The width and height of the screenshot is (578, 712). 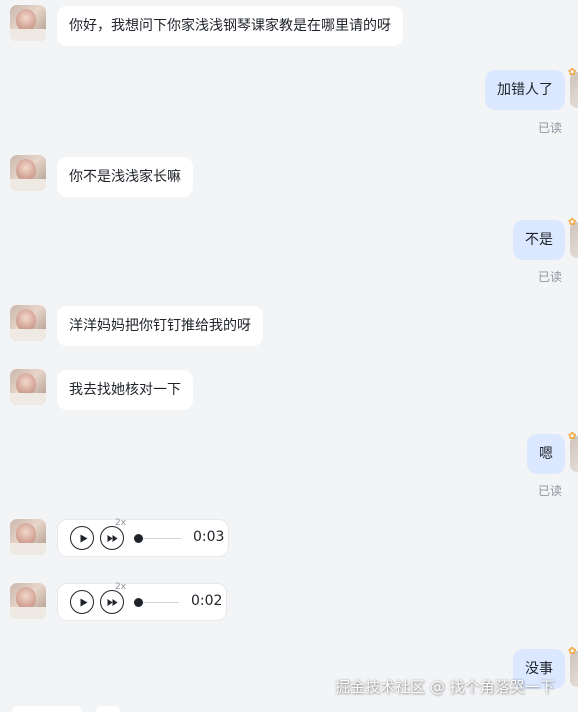 What do you see at coordinates (445, 687) in the screenshot?
I see `watermark: 掘金技术社区 @ 找个角落哭一下` at bounding box center [445, 687].